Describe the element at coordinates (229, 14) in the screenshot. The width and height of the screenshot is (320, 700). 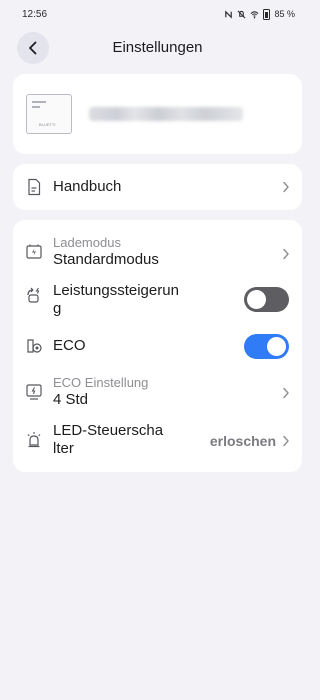
I see `nfc-icon` at that location.